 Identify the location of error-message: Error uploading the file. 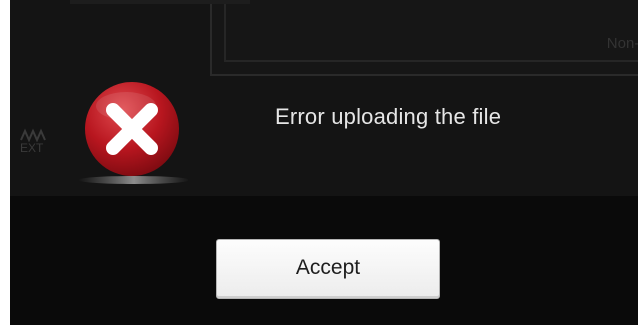
(388, 116).